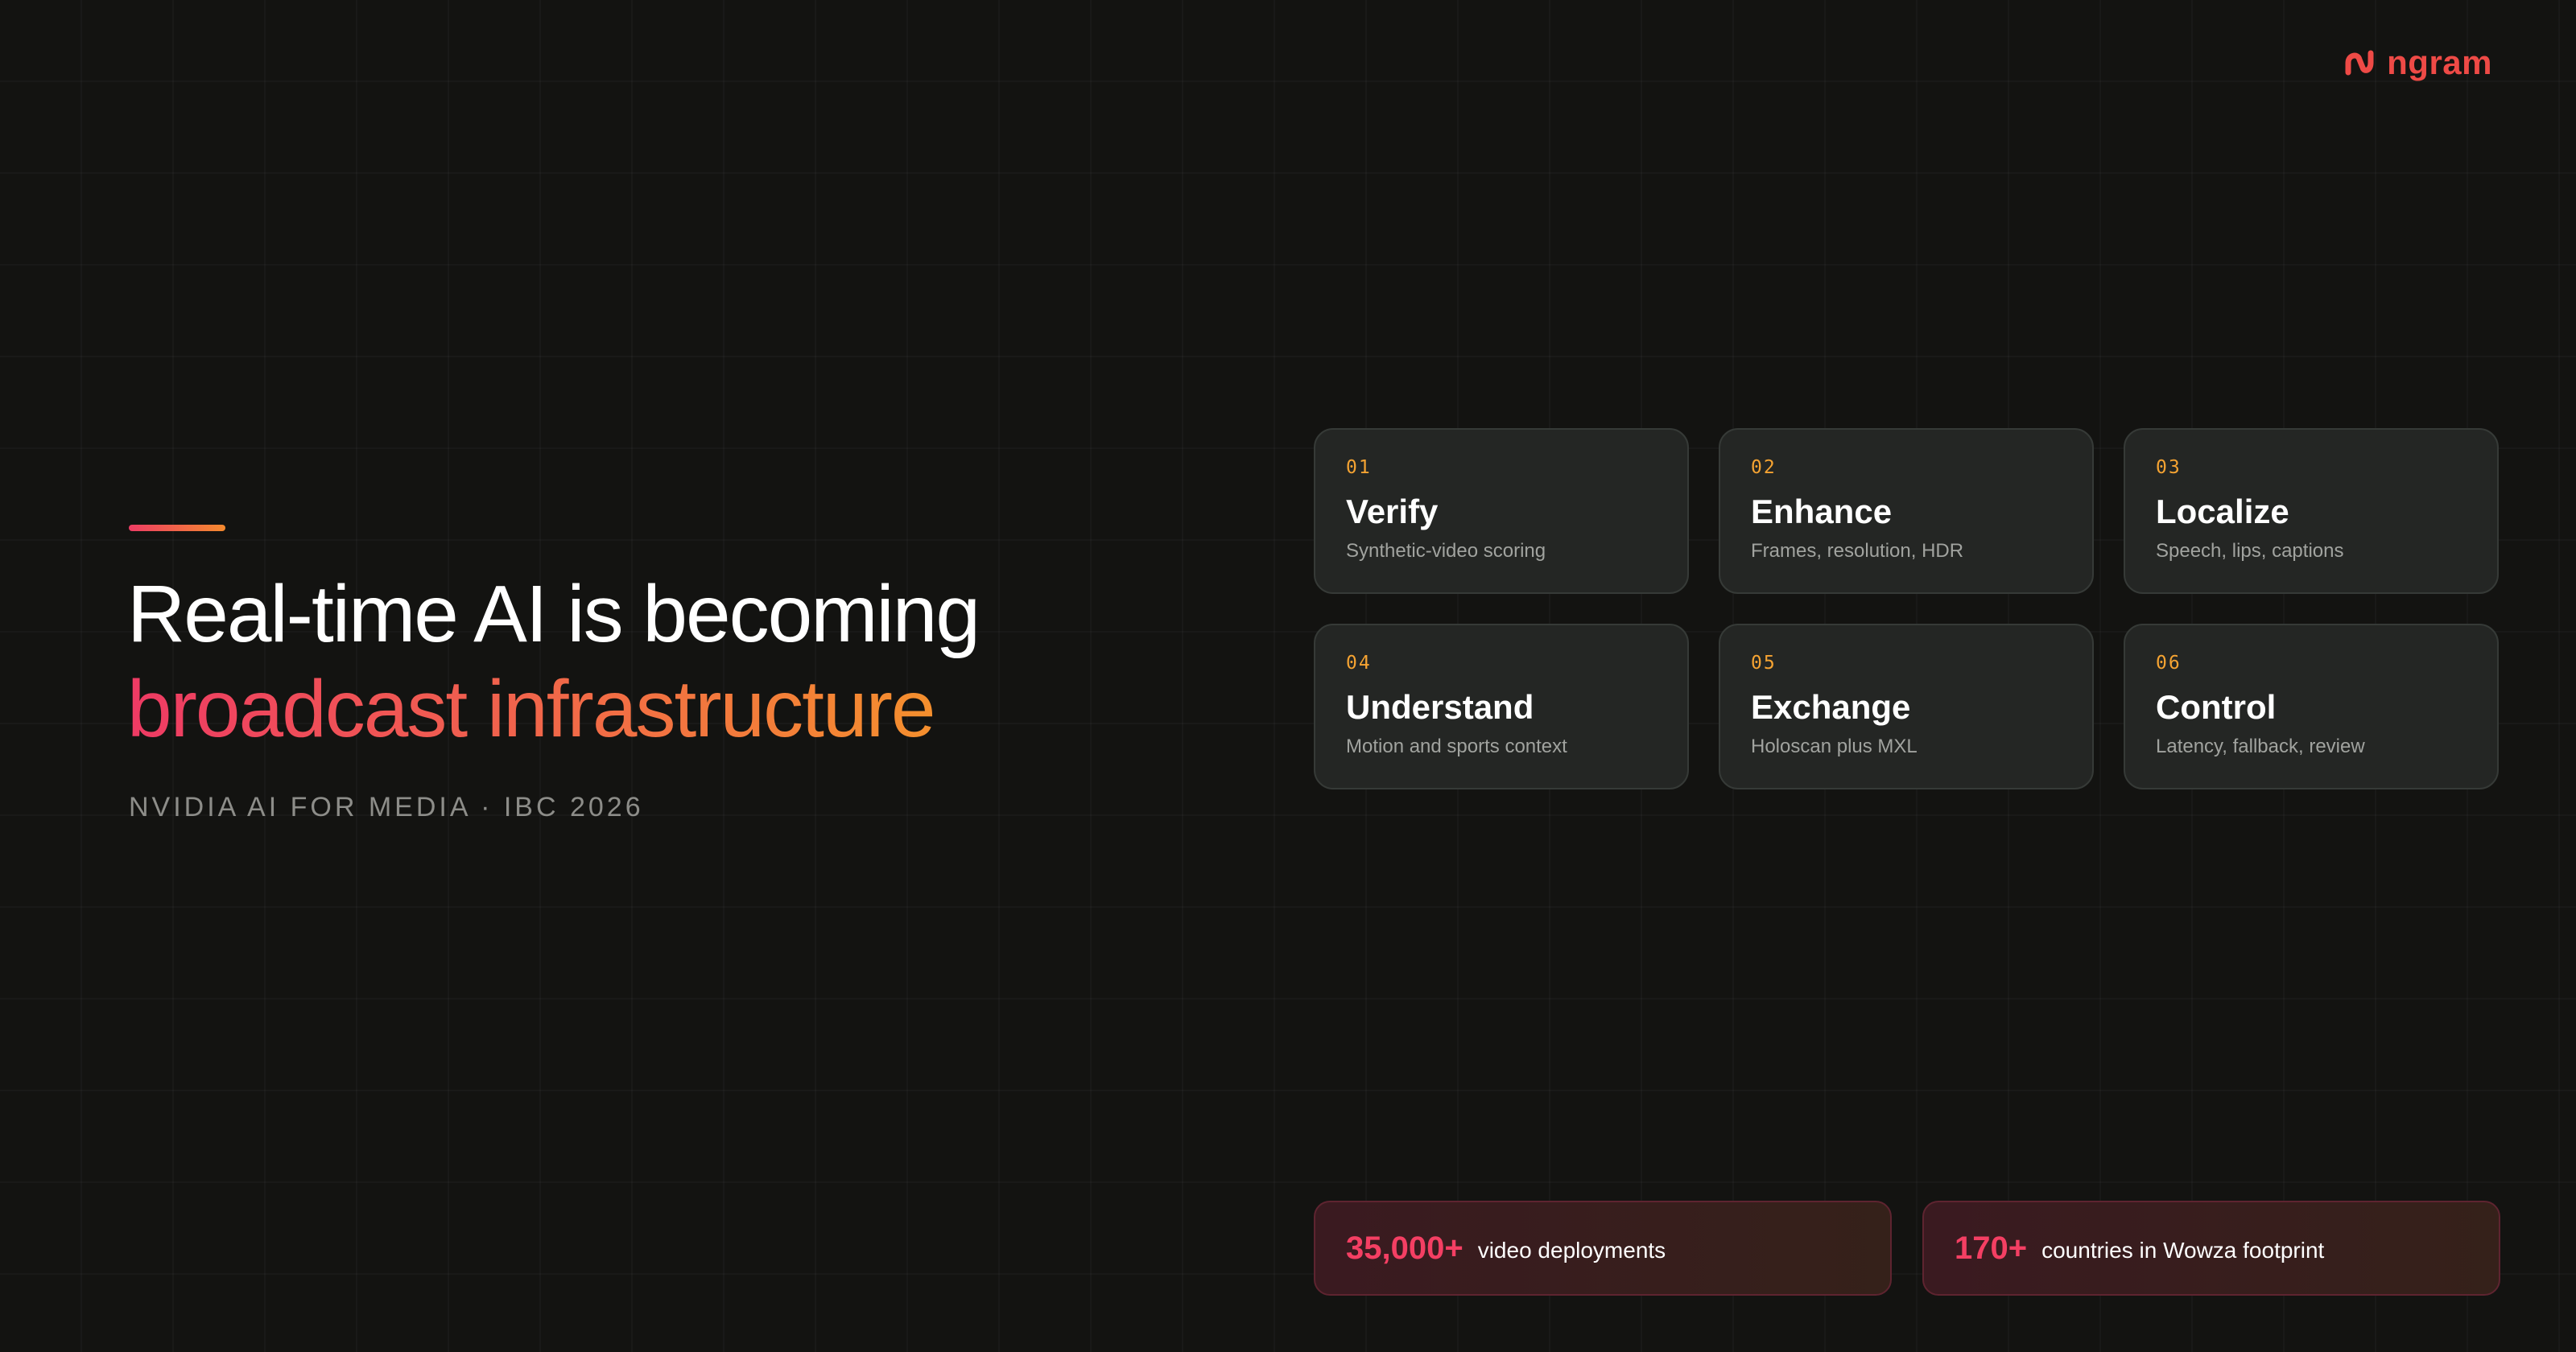  I want to click on card-title: Enhance, so click(1822, 511).